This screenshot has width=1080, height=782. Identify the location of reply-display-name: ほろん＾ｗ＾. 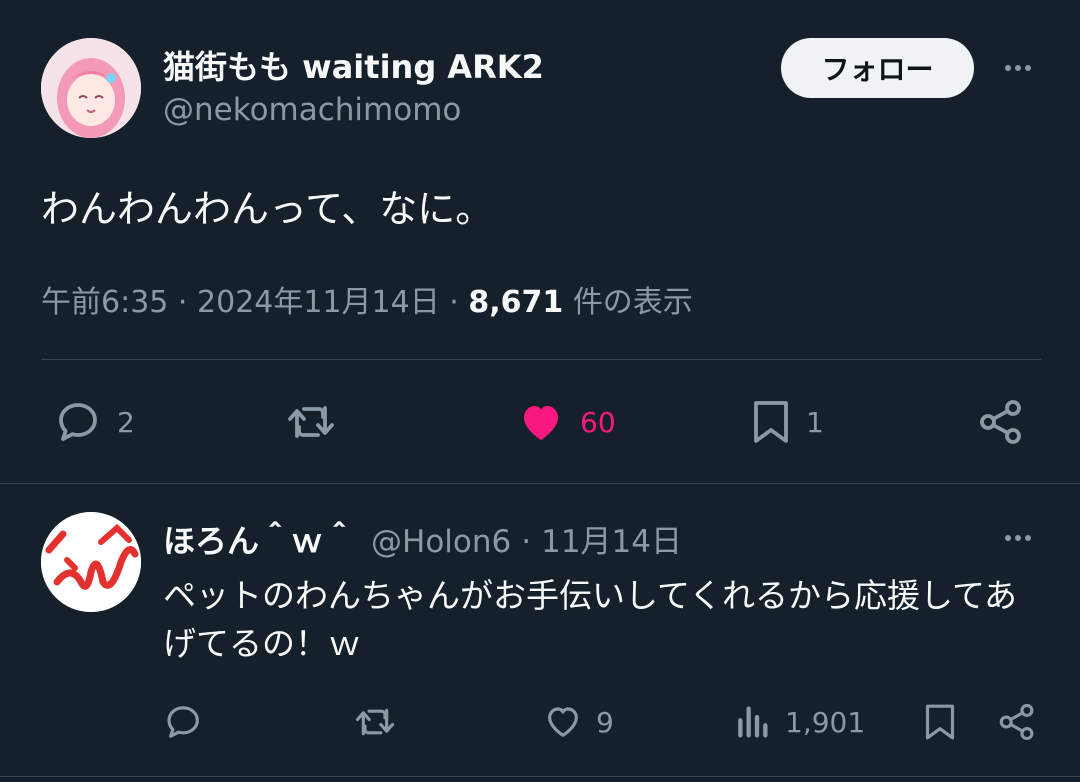
(259, 539).